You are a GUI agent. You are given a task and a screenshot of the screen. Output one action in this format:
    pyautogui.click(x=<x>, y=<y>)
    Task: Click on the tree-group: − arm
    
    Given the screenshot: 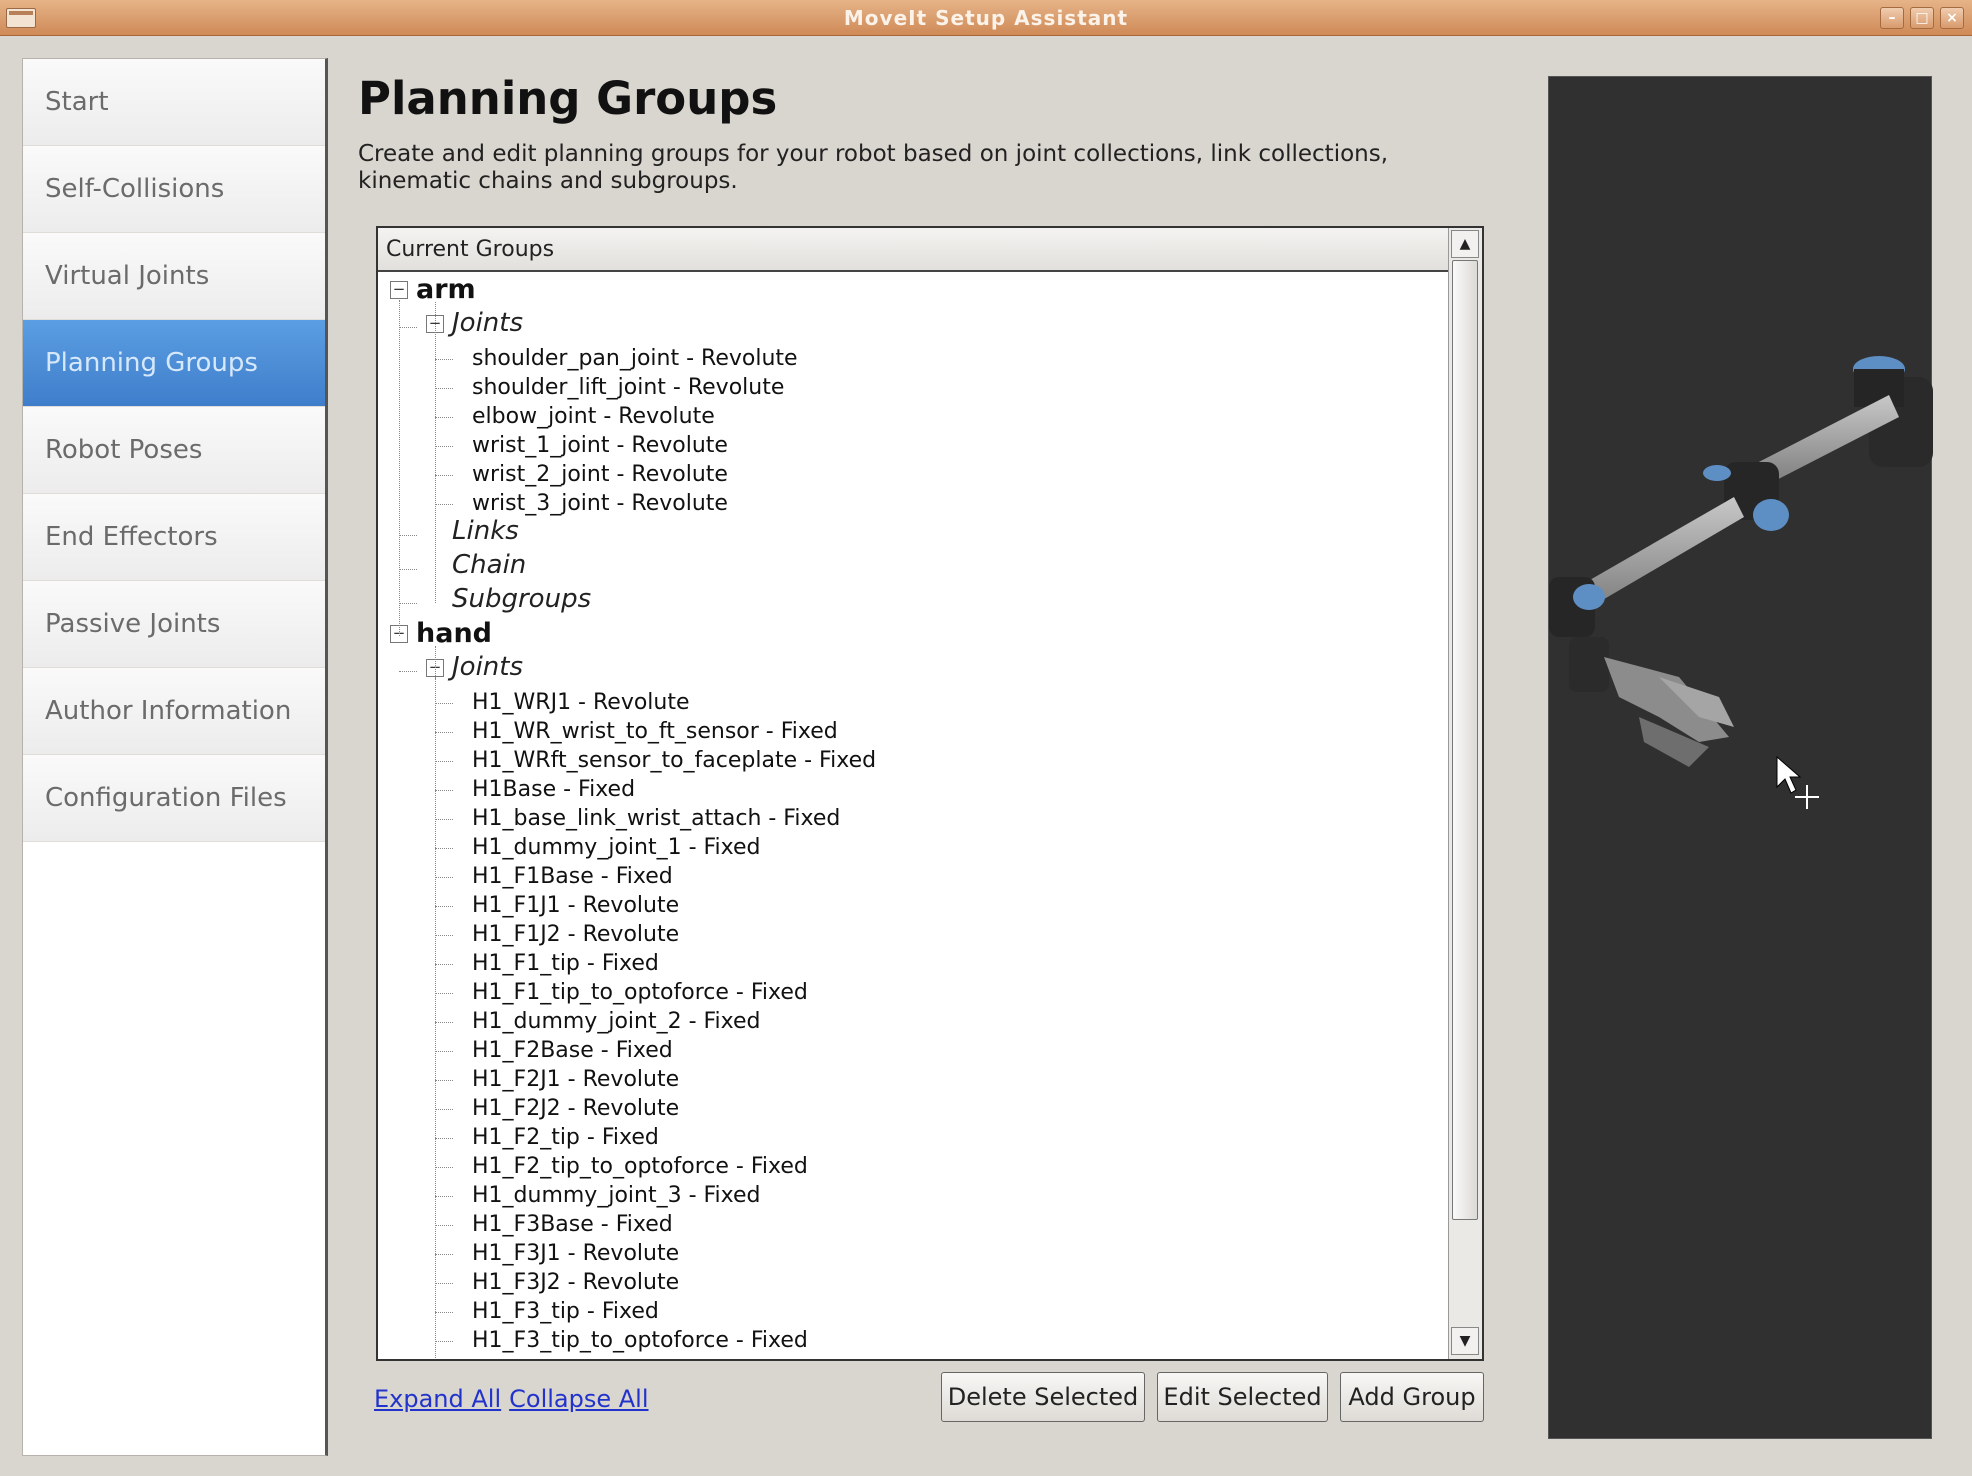 What is the action you would take?
    pyautogui.click(x=908, y=292)
    